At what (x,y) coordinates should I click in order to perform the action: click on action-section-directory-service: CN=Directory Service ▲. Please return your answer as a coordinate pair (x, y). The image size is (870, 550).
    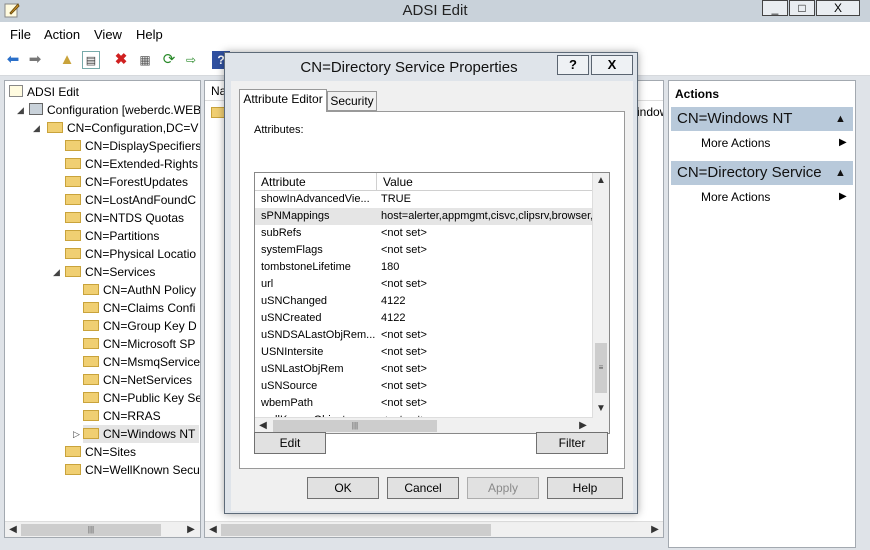
    Looking at the image, I should click on (762, 173).